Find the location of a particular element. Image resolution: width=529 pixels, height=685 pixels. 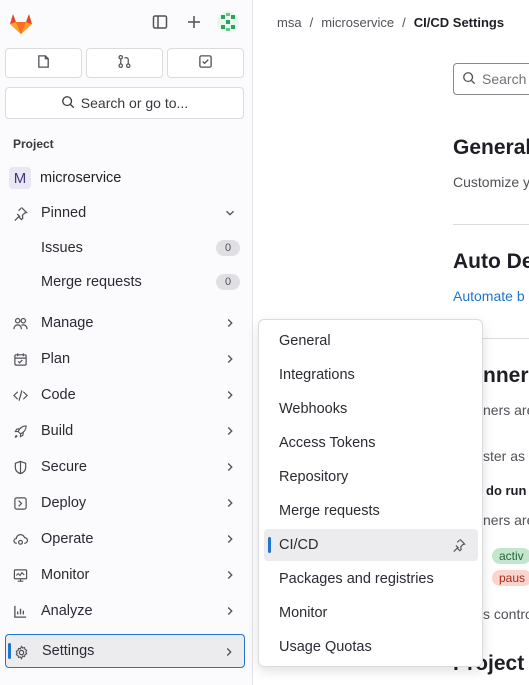

pinned-item-merge-requests: Merge requests 0 is located at coordinates (125, 282).